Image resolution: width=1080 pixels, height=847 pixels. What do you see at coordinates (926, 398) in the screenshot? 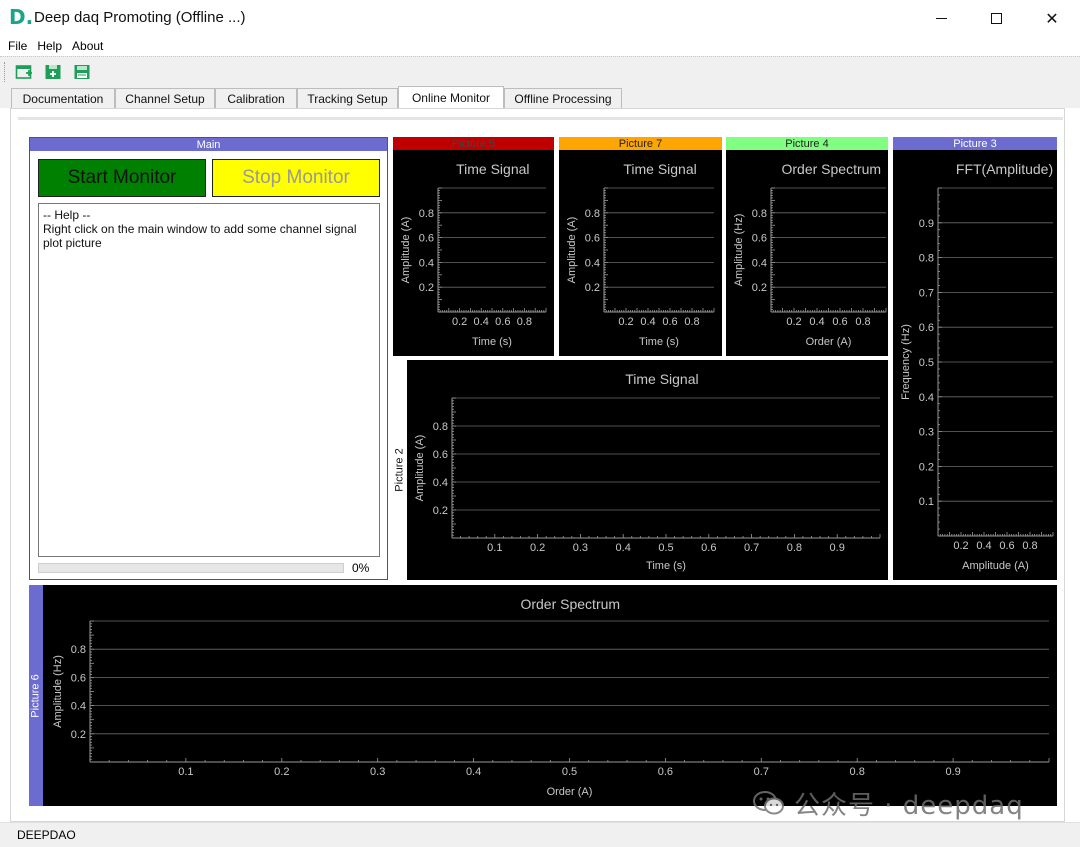
I see `picture3-y-tick-label-3: 0.4` at bounding box center [926, 398].